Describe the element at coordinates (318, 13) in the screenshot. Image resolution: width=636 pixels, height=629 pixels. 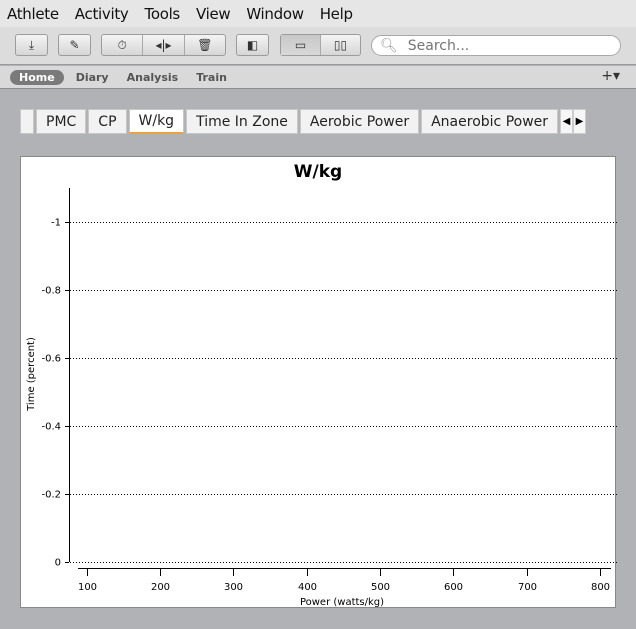
I see `menu-bar: Athlete Activity Tools View Window Help` at that location.